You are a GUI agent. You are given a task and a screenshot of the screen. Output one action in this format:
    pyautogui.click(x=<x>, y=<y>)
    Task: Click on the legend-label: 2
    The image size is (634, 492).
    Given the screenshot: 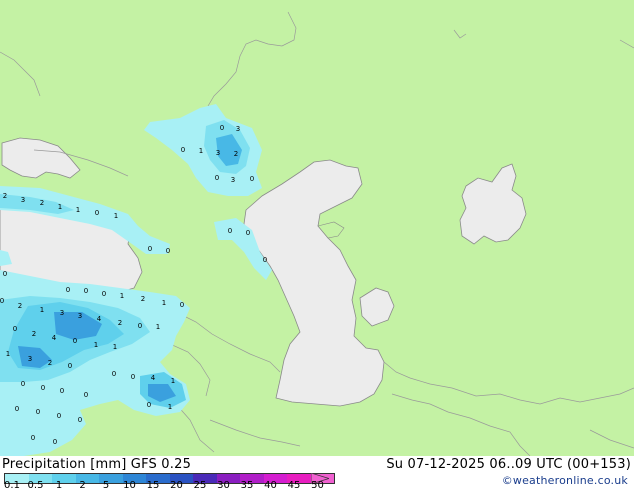 What is the action you would take?
    pyautogui.click(x=82, y=485)
    